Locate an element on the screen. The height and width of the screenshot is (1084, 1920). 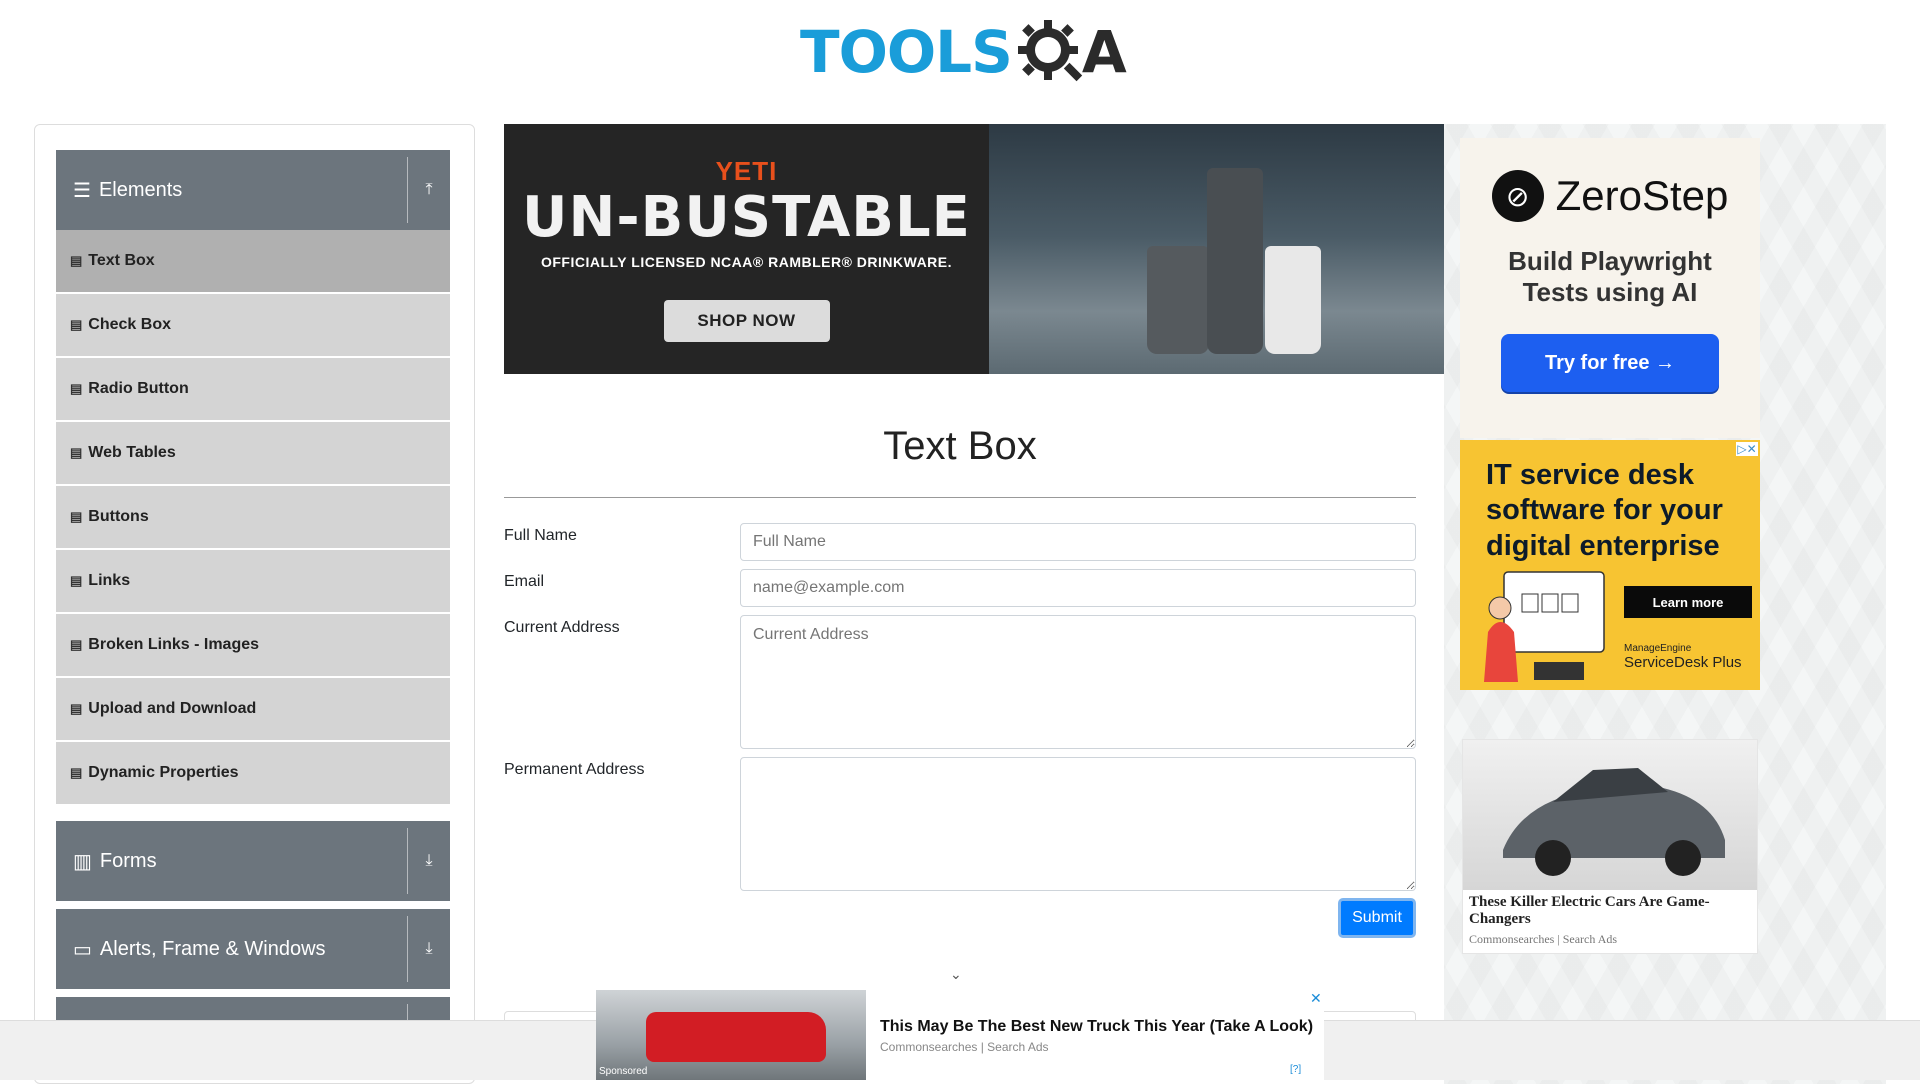
ad-close-icon: ▷✕ is located at coordinates (1747, 449).